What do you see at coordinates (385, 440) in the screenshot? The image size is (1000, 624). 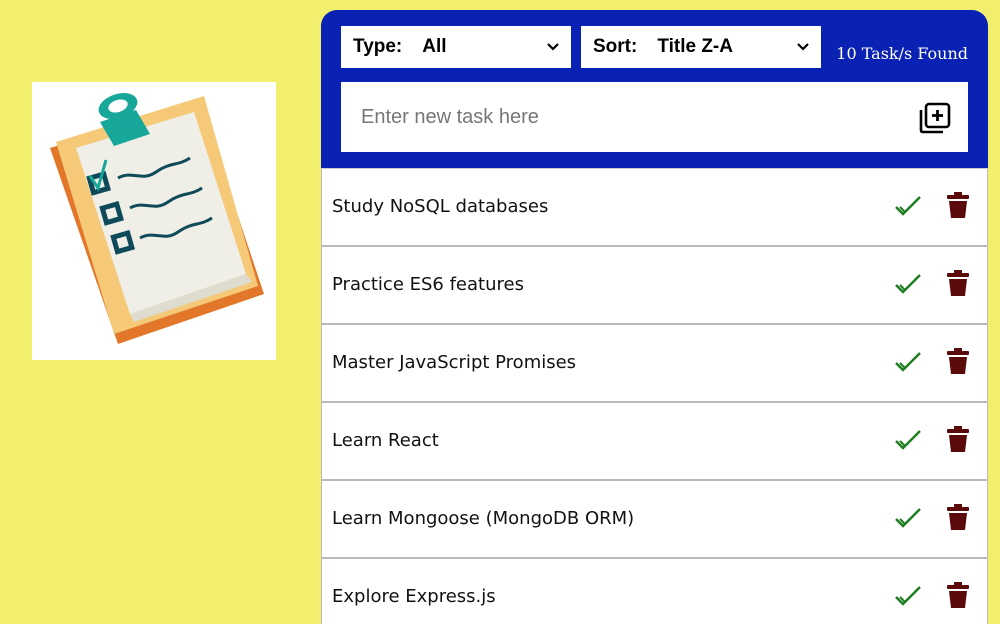 I see `task-title: Learn React` at bounding box center [385, 440].